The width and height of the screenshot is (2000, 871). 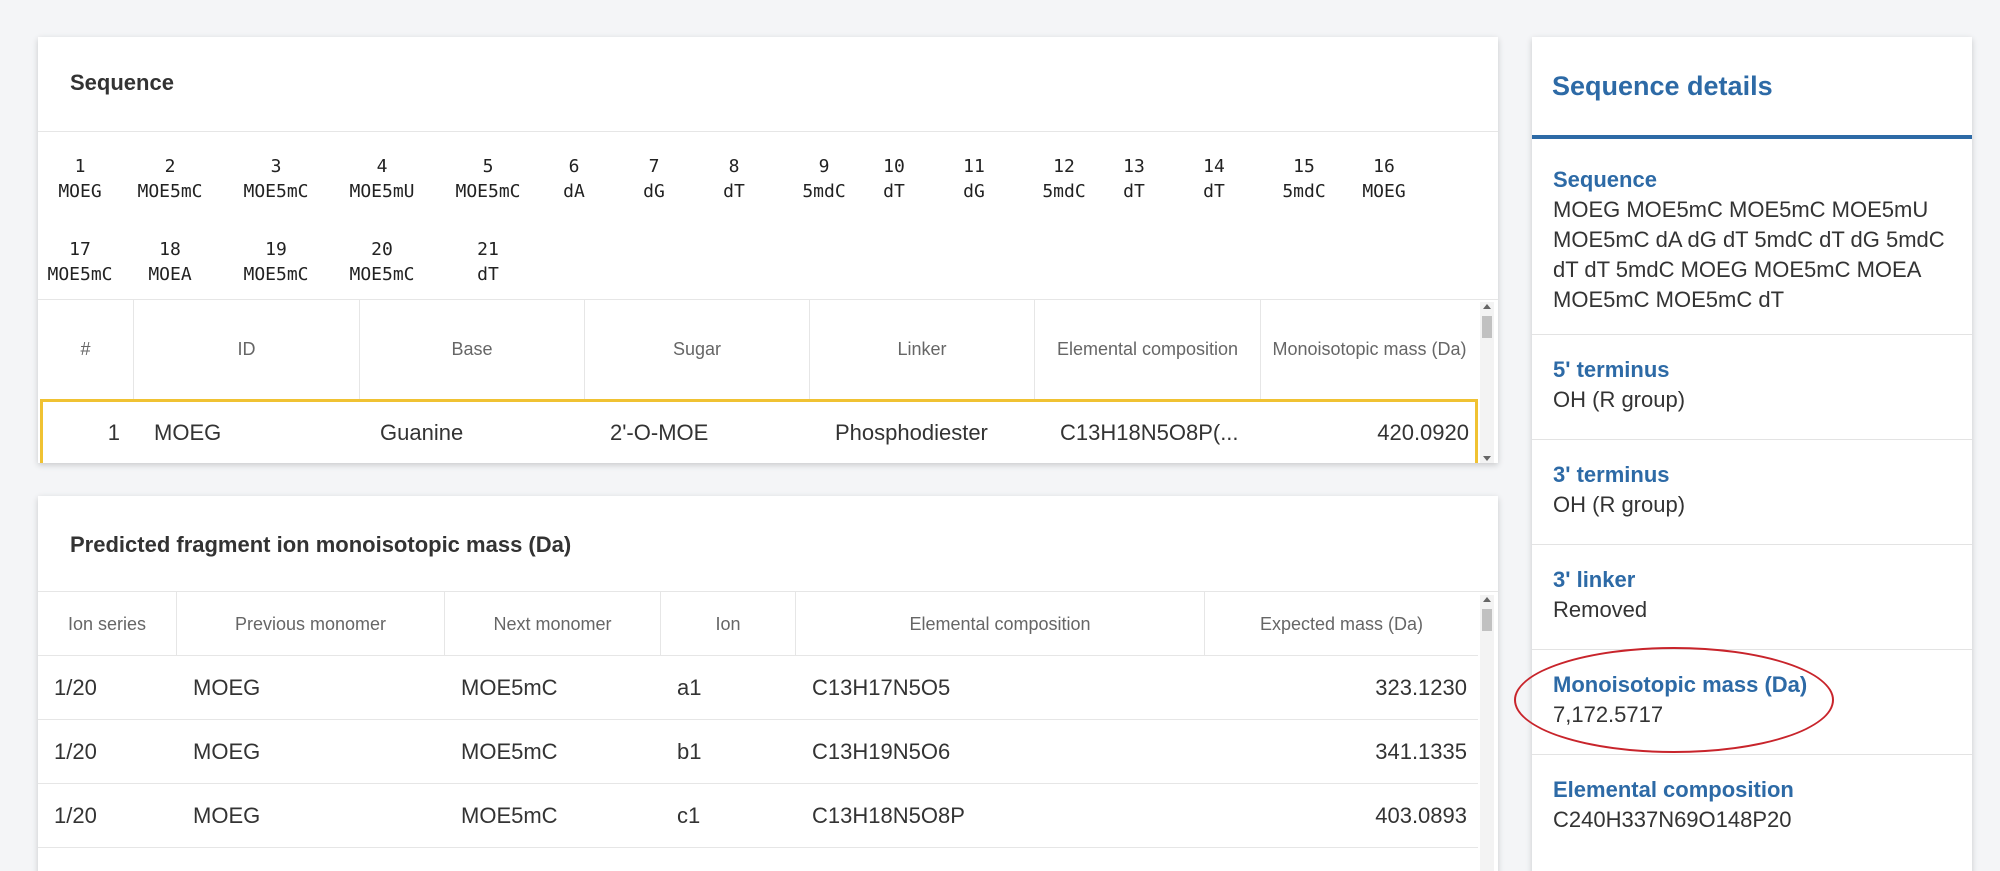 I want to click on monomer-code: dG, so click(x=654, y=191).